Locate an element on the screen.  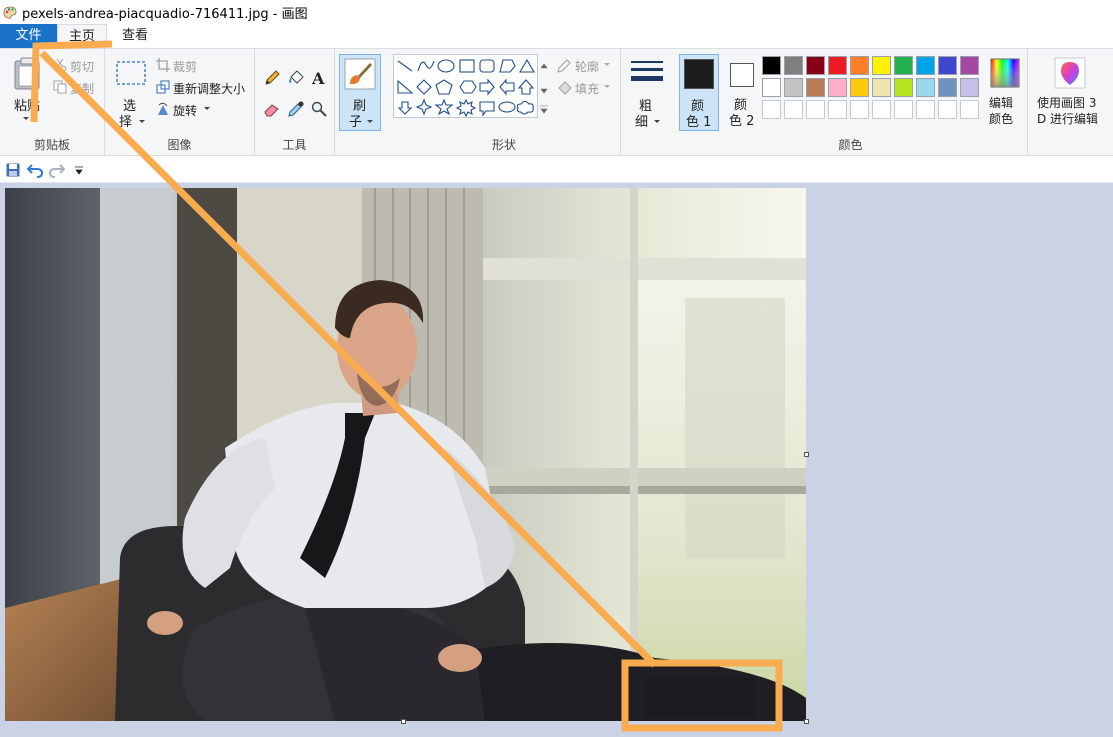
scissors-icon is located at coordinates (60, 65).